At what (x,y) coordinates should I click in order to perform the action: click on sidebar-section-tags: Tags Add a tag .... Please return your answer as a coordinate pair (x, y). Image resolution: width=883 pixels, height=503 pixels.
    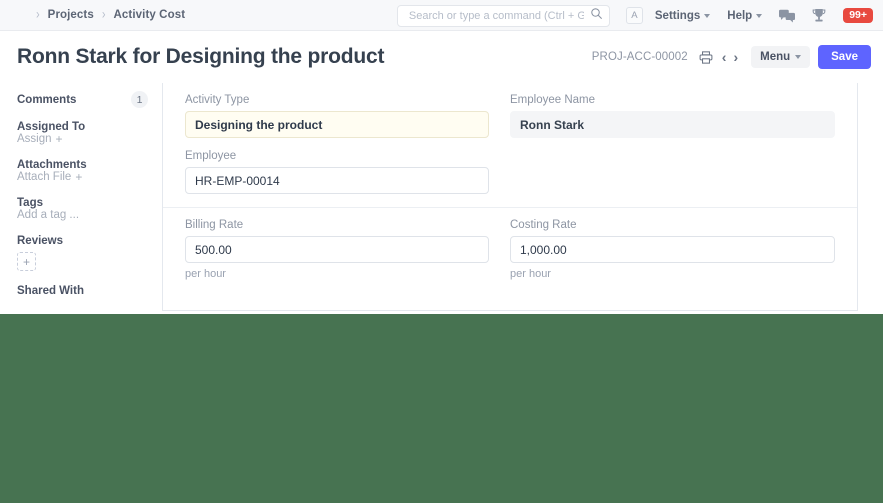
    Looking at the image, I should click on (82, 209).